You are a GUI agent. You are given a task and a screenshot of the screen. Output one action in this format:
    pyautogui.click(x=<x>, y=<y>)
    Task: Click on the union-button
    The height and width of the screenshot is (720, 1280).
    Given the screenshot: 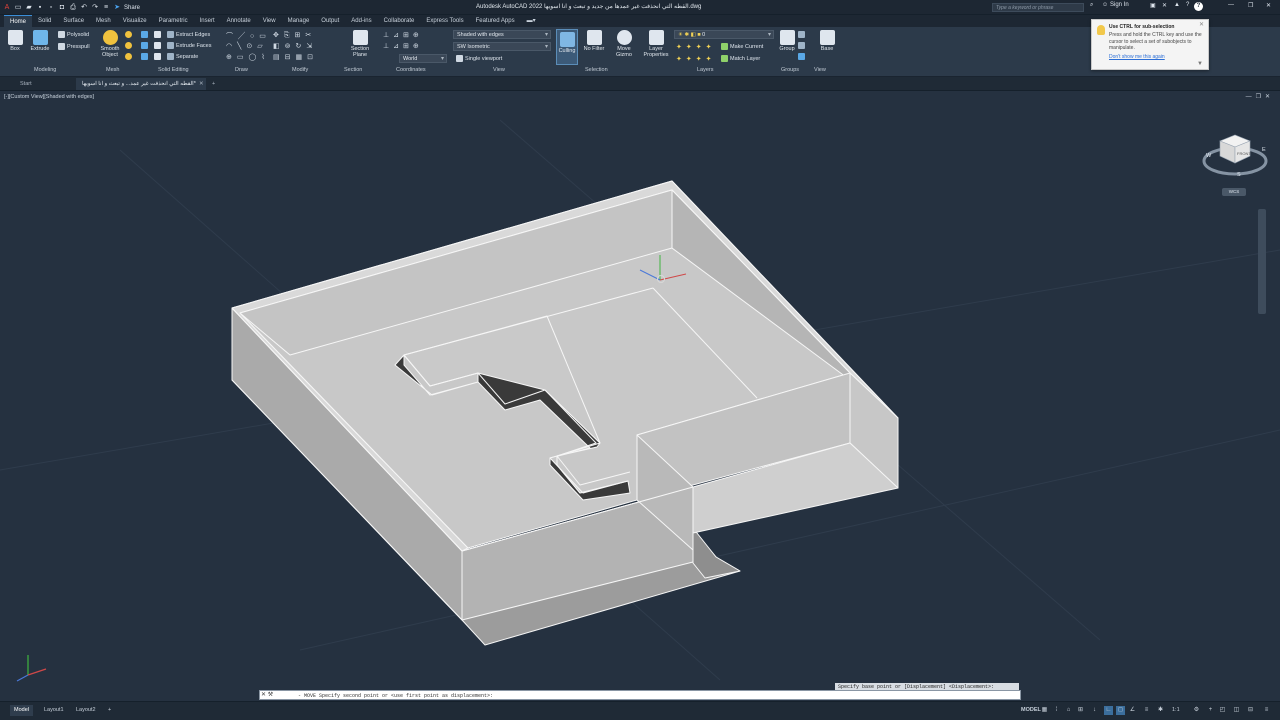 What is the action you would take?
    pyautogui.click(x=145, y=34)
    